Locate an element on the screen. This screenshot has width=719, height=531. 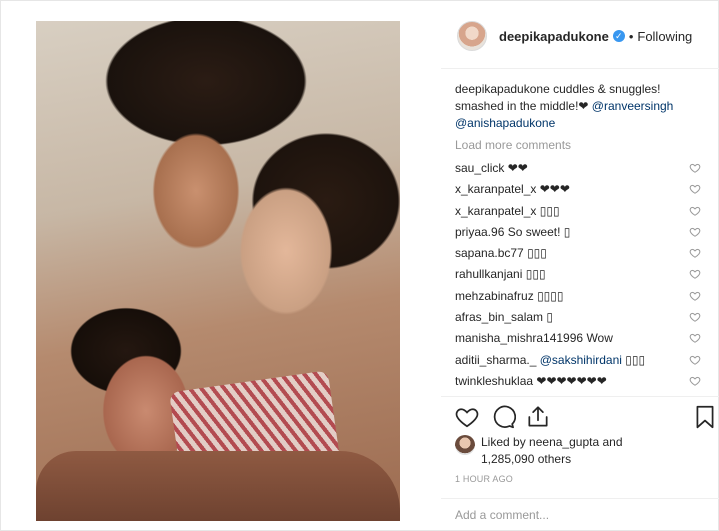
mention-link: @anishapadukone is located at coordinates (505, 123).